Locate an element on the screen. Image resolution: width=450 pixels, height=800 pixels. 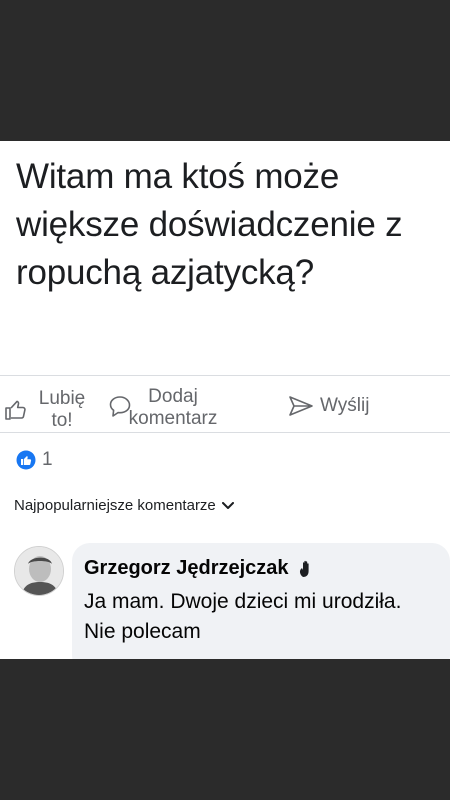
reactions-summary: 1 is located at coordinates (34, 460).